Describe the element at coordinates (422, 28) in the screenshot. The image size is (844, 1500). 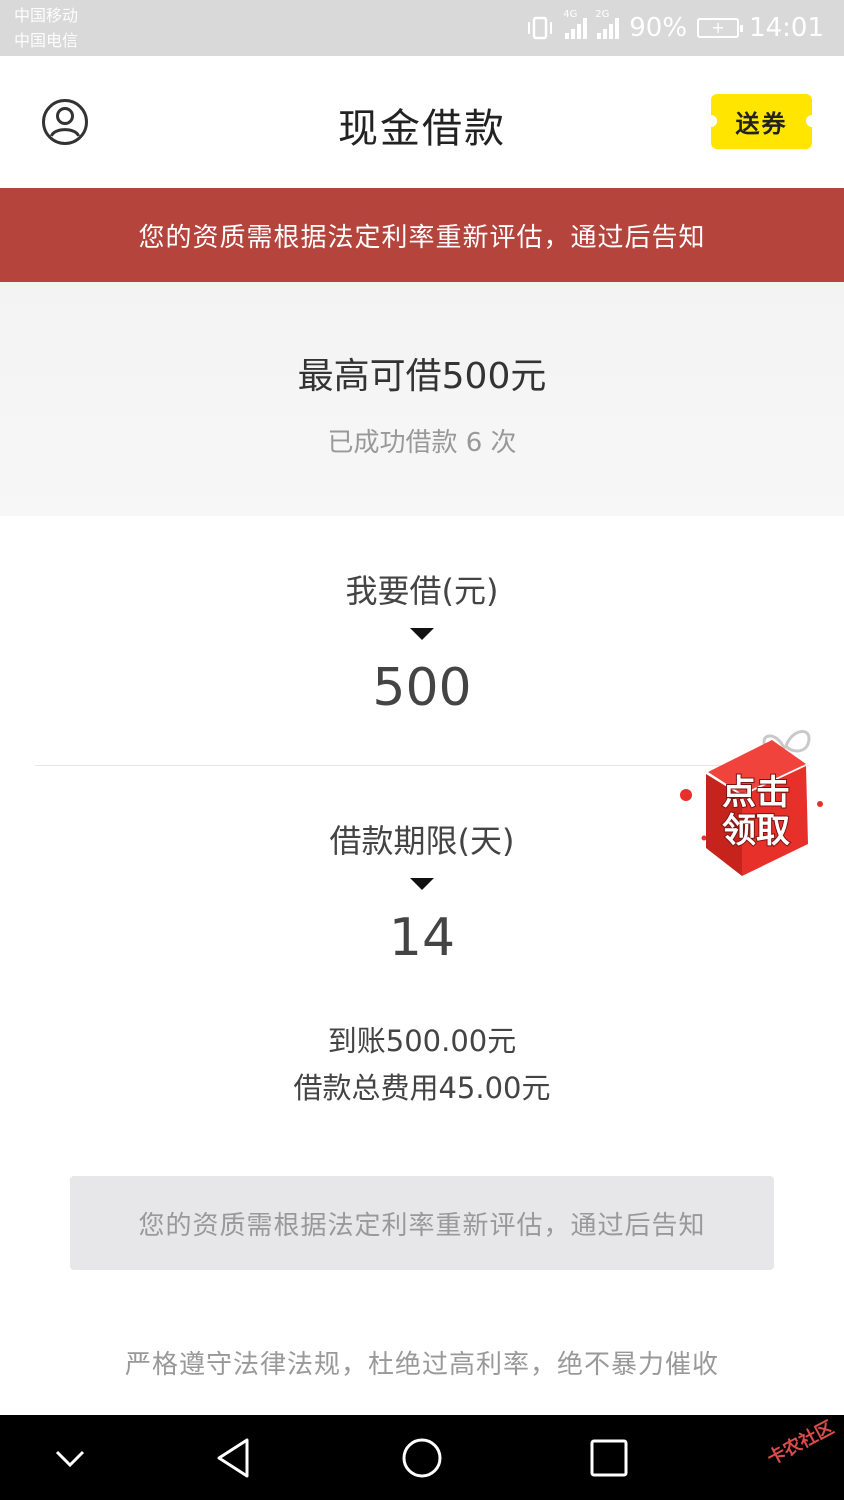
I see `status-bar: 中国移动 中国电信 4G 2G 90% + 14:01` at that location.